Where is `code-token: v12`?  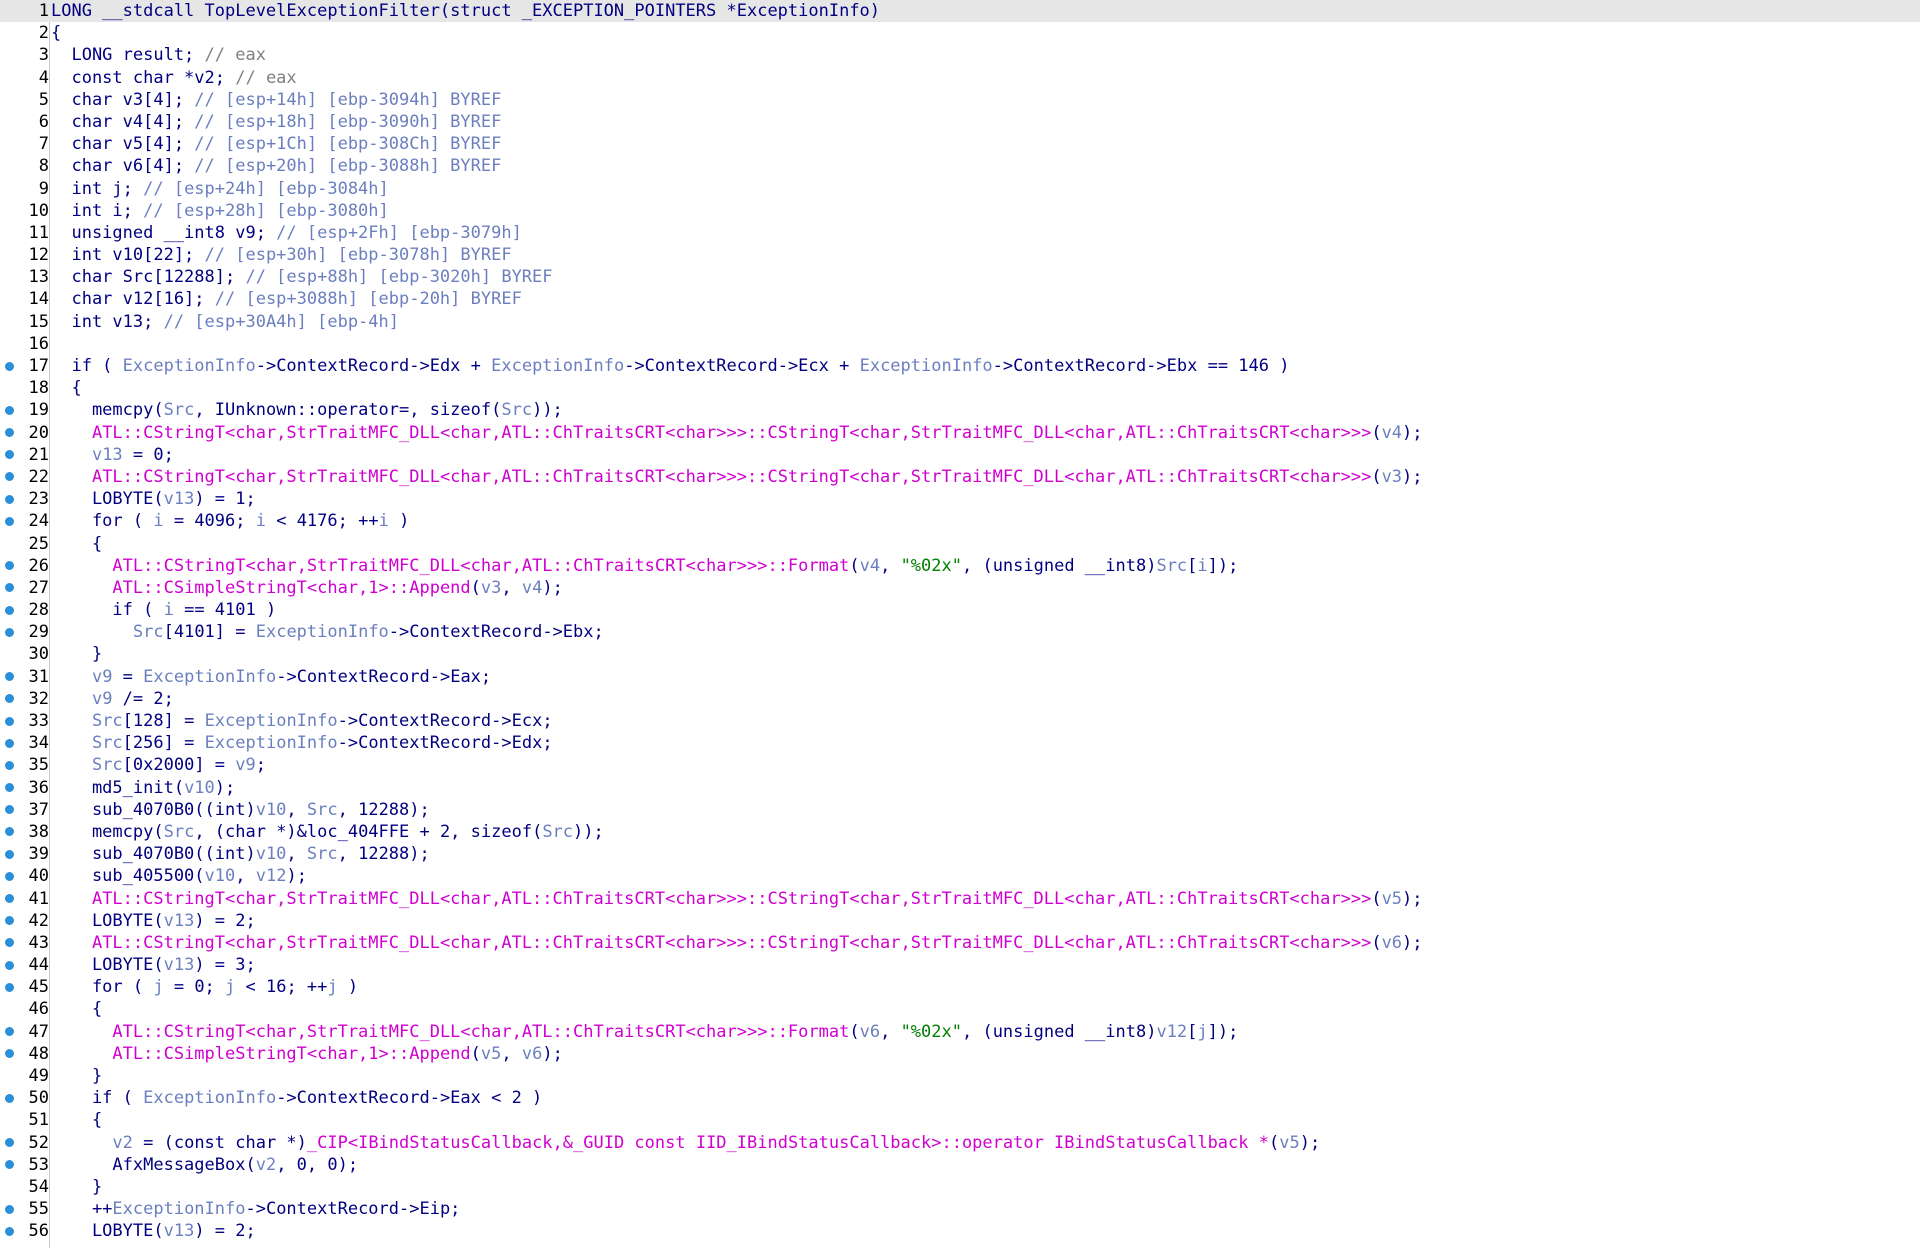 code-token: v12 is located at coordinates (271, 876).